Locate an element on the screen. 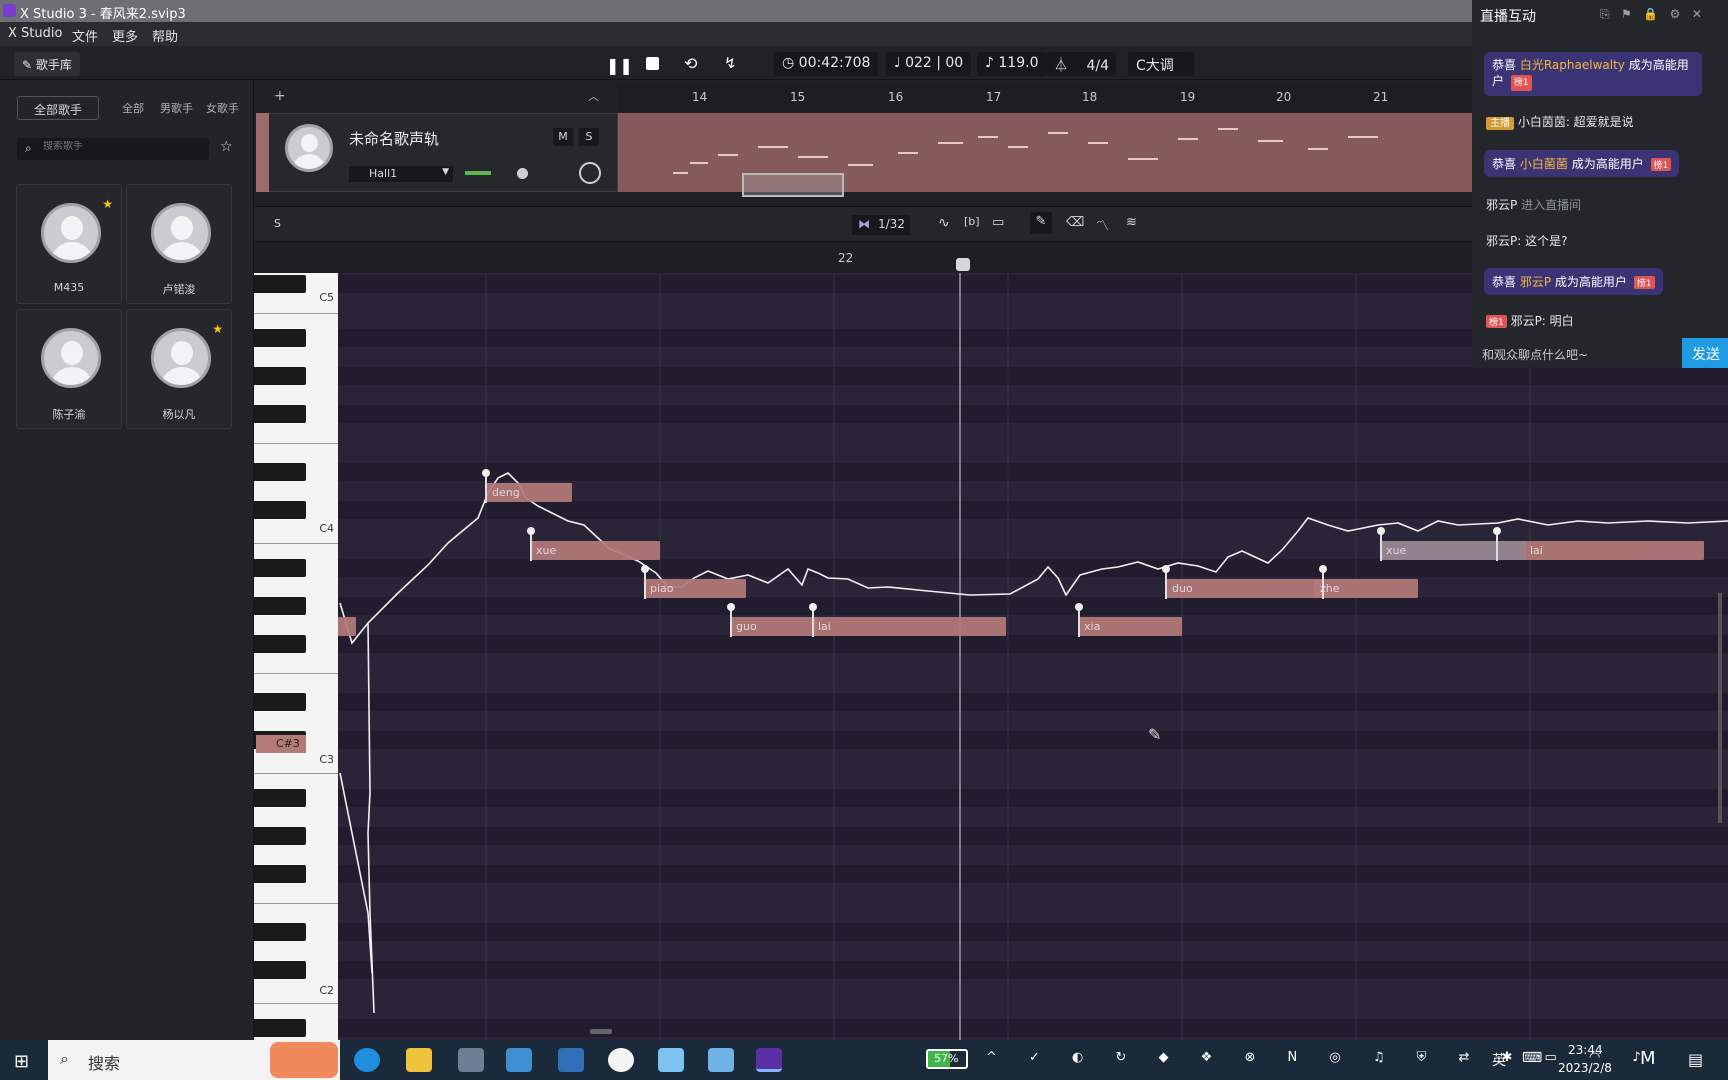 The width and height of the screenshot is (1728, 1080). store-icon is located at coordinates (519, 1060).